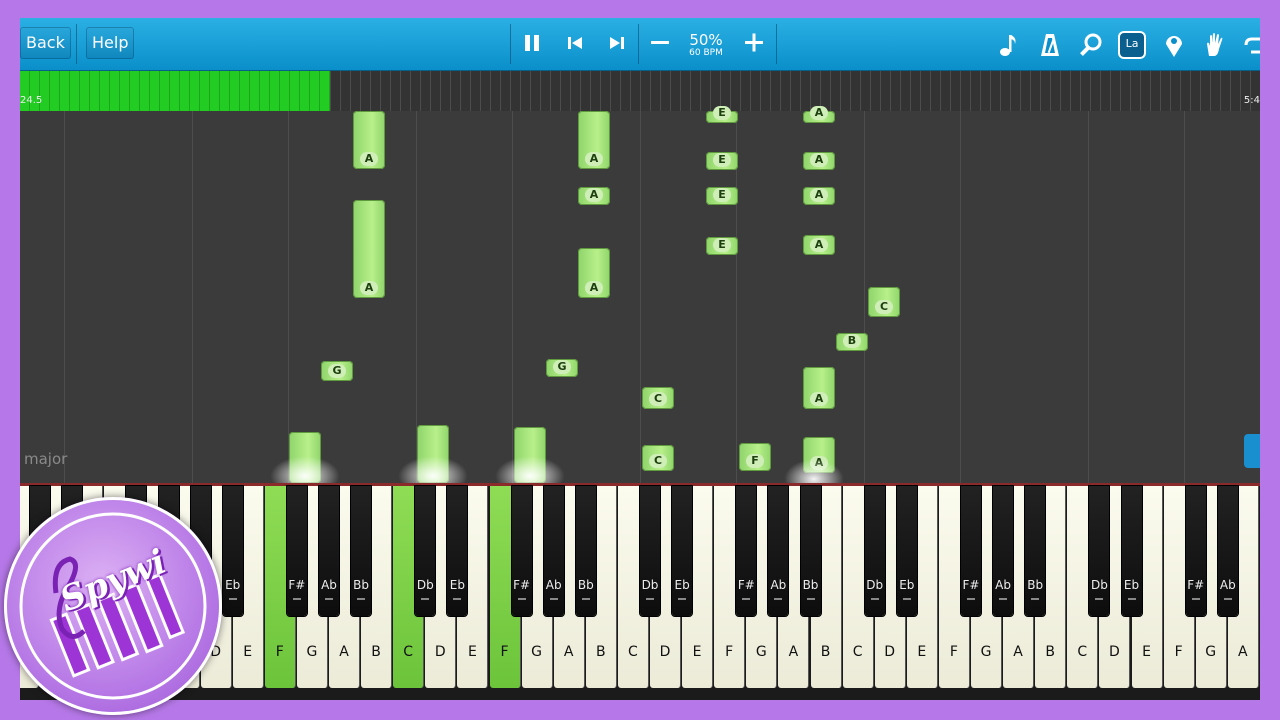  Describe the element at coordinates (755, 461) in the screenshot. I see `note-label: F` at that location.